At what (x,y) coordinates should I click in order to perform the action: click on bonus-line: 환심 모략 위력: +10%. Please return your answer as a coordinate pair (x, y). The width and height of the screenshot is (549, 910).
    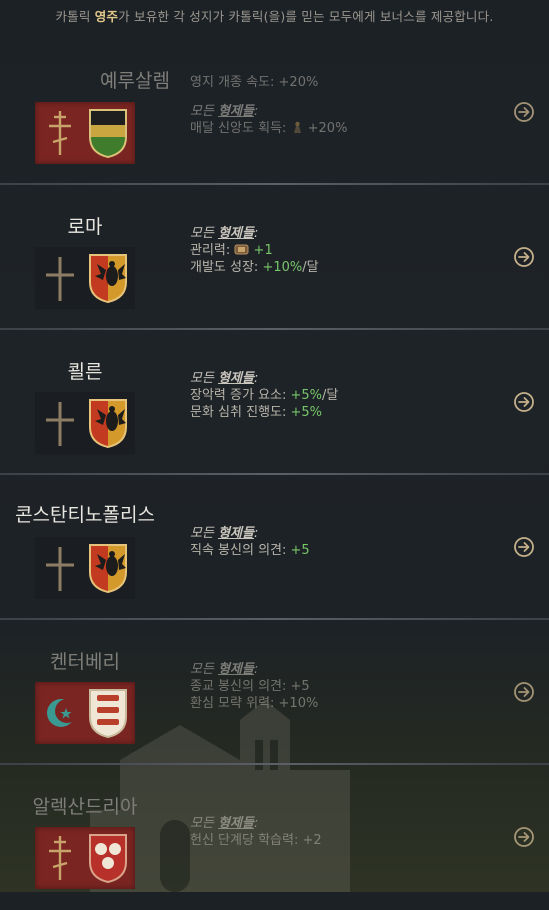
    Looking at the image, I should click on (254, 703).